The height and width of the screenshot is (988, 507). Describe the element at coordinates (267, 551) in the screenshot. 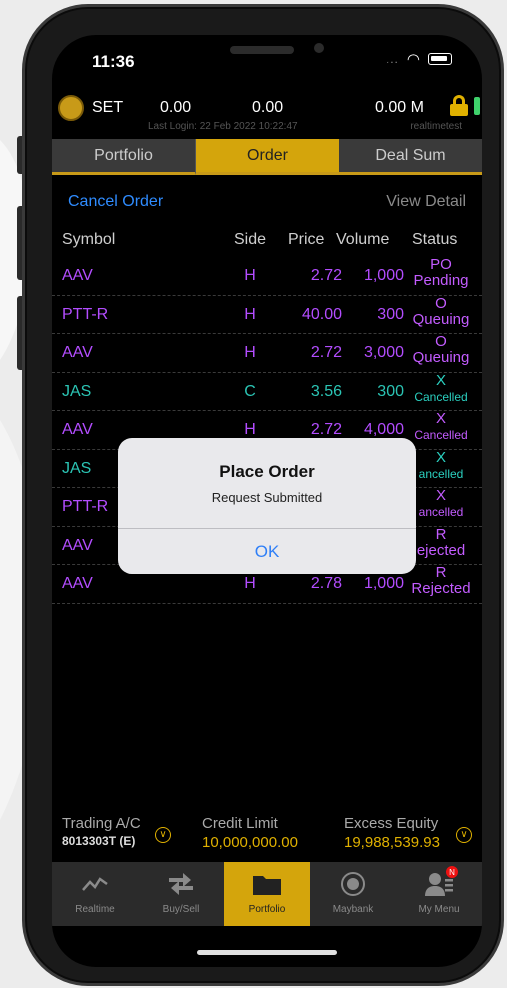

I see `ok-button: OK` at that location.